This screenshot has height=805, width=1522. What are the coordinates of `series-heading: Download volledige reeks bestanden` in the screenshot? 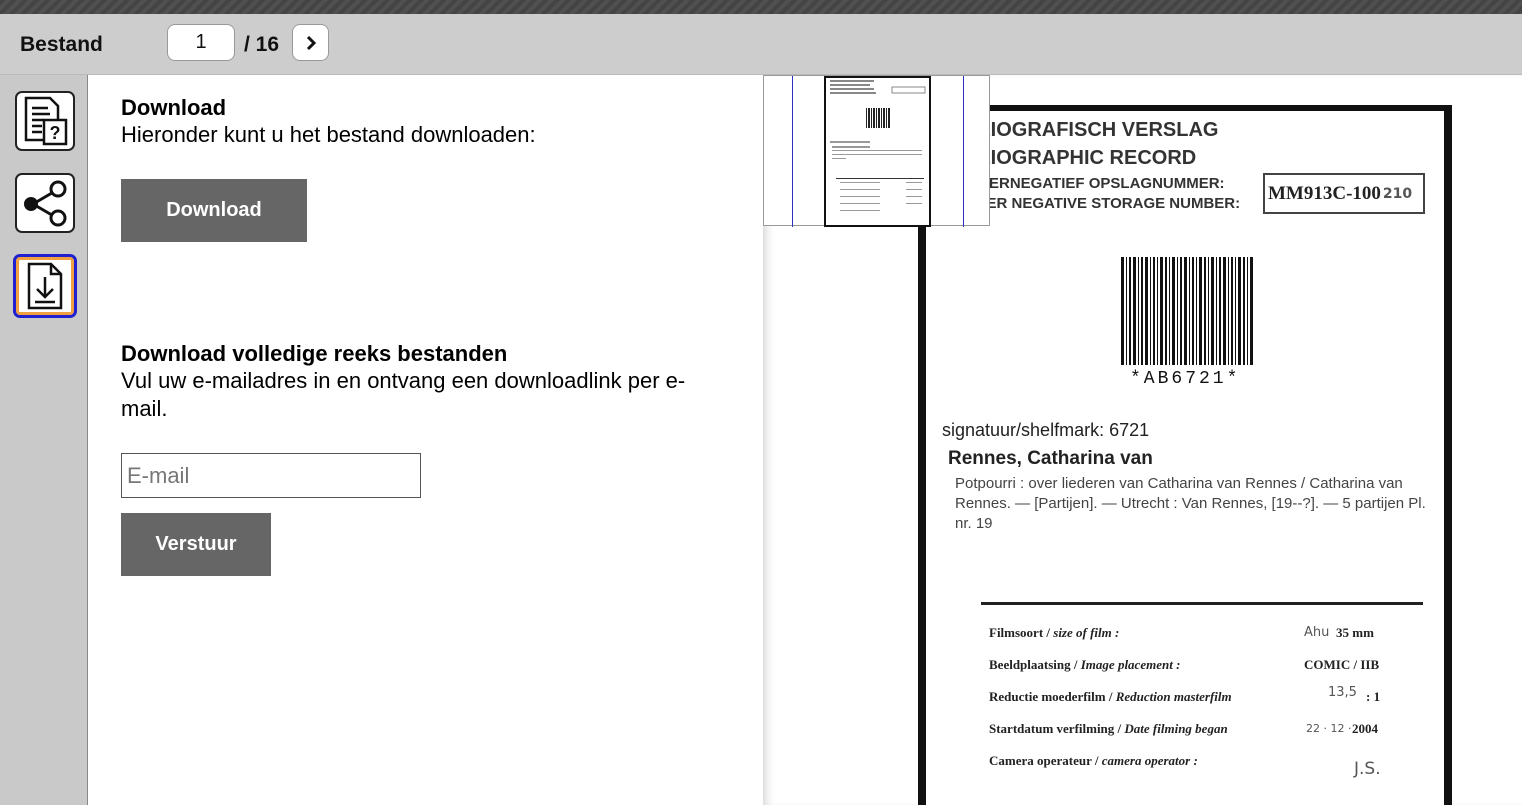 It's located at (314, 353).